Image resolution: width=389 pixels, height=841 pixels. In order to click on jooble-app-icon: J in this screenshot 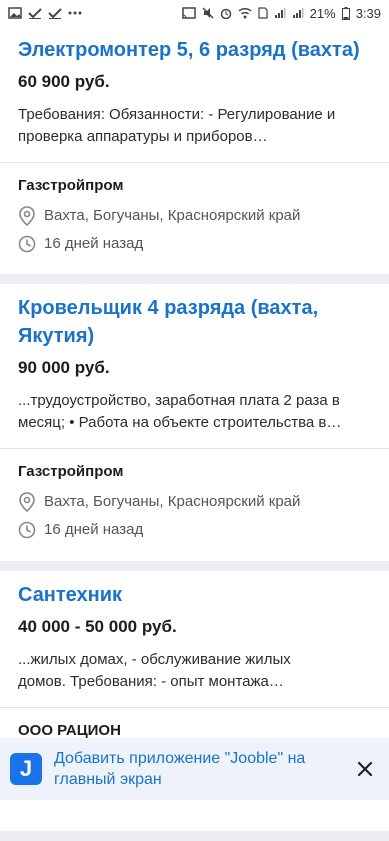, I will do `click(26, 769)`.